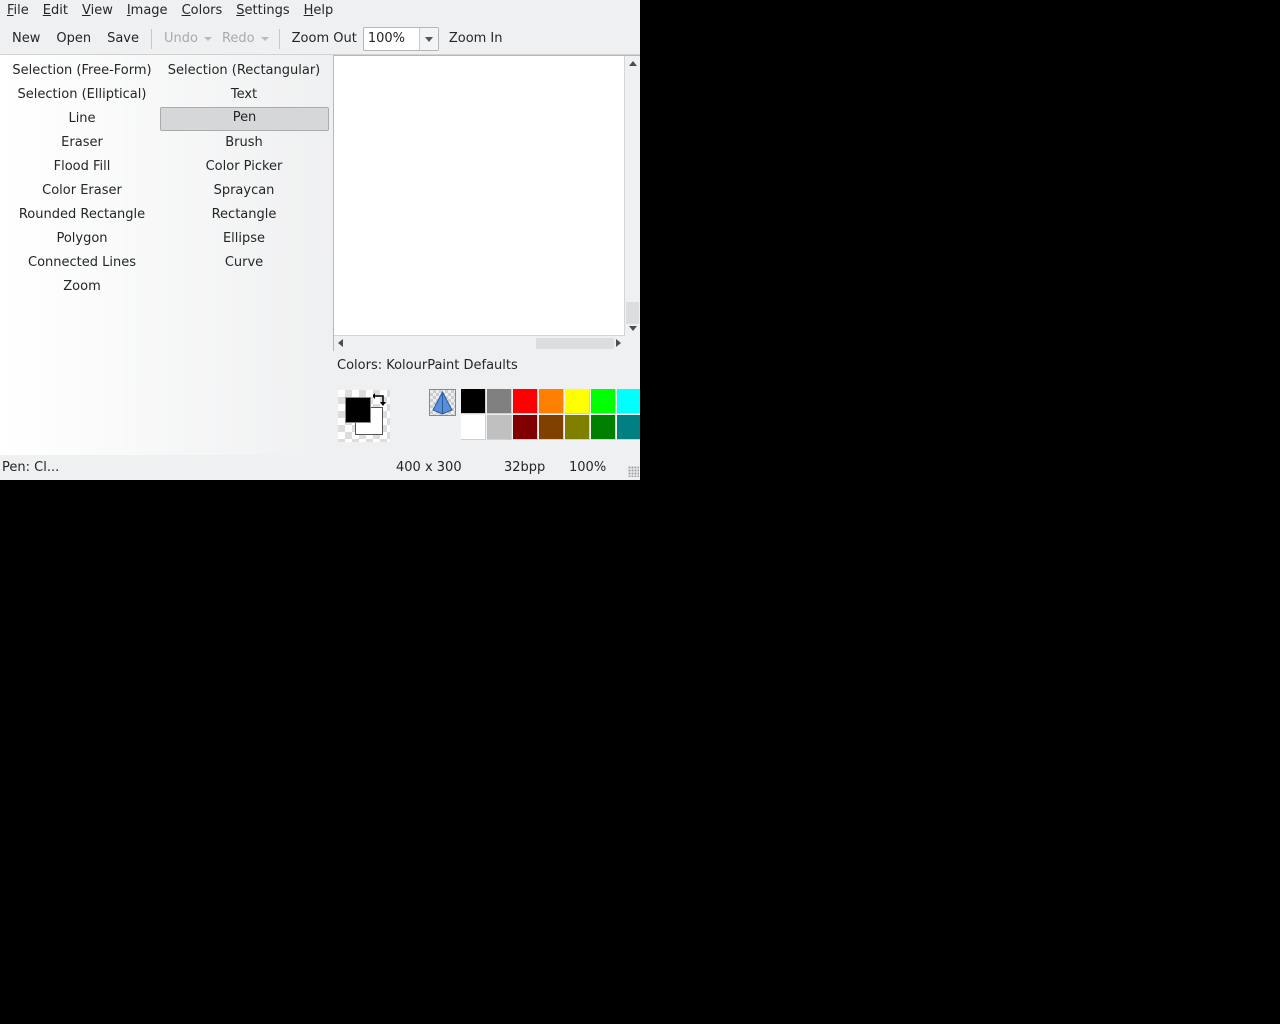  Describe the element at coordinates (380, 401) in the screenshot. I see `swap-colors-icon` at that location.